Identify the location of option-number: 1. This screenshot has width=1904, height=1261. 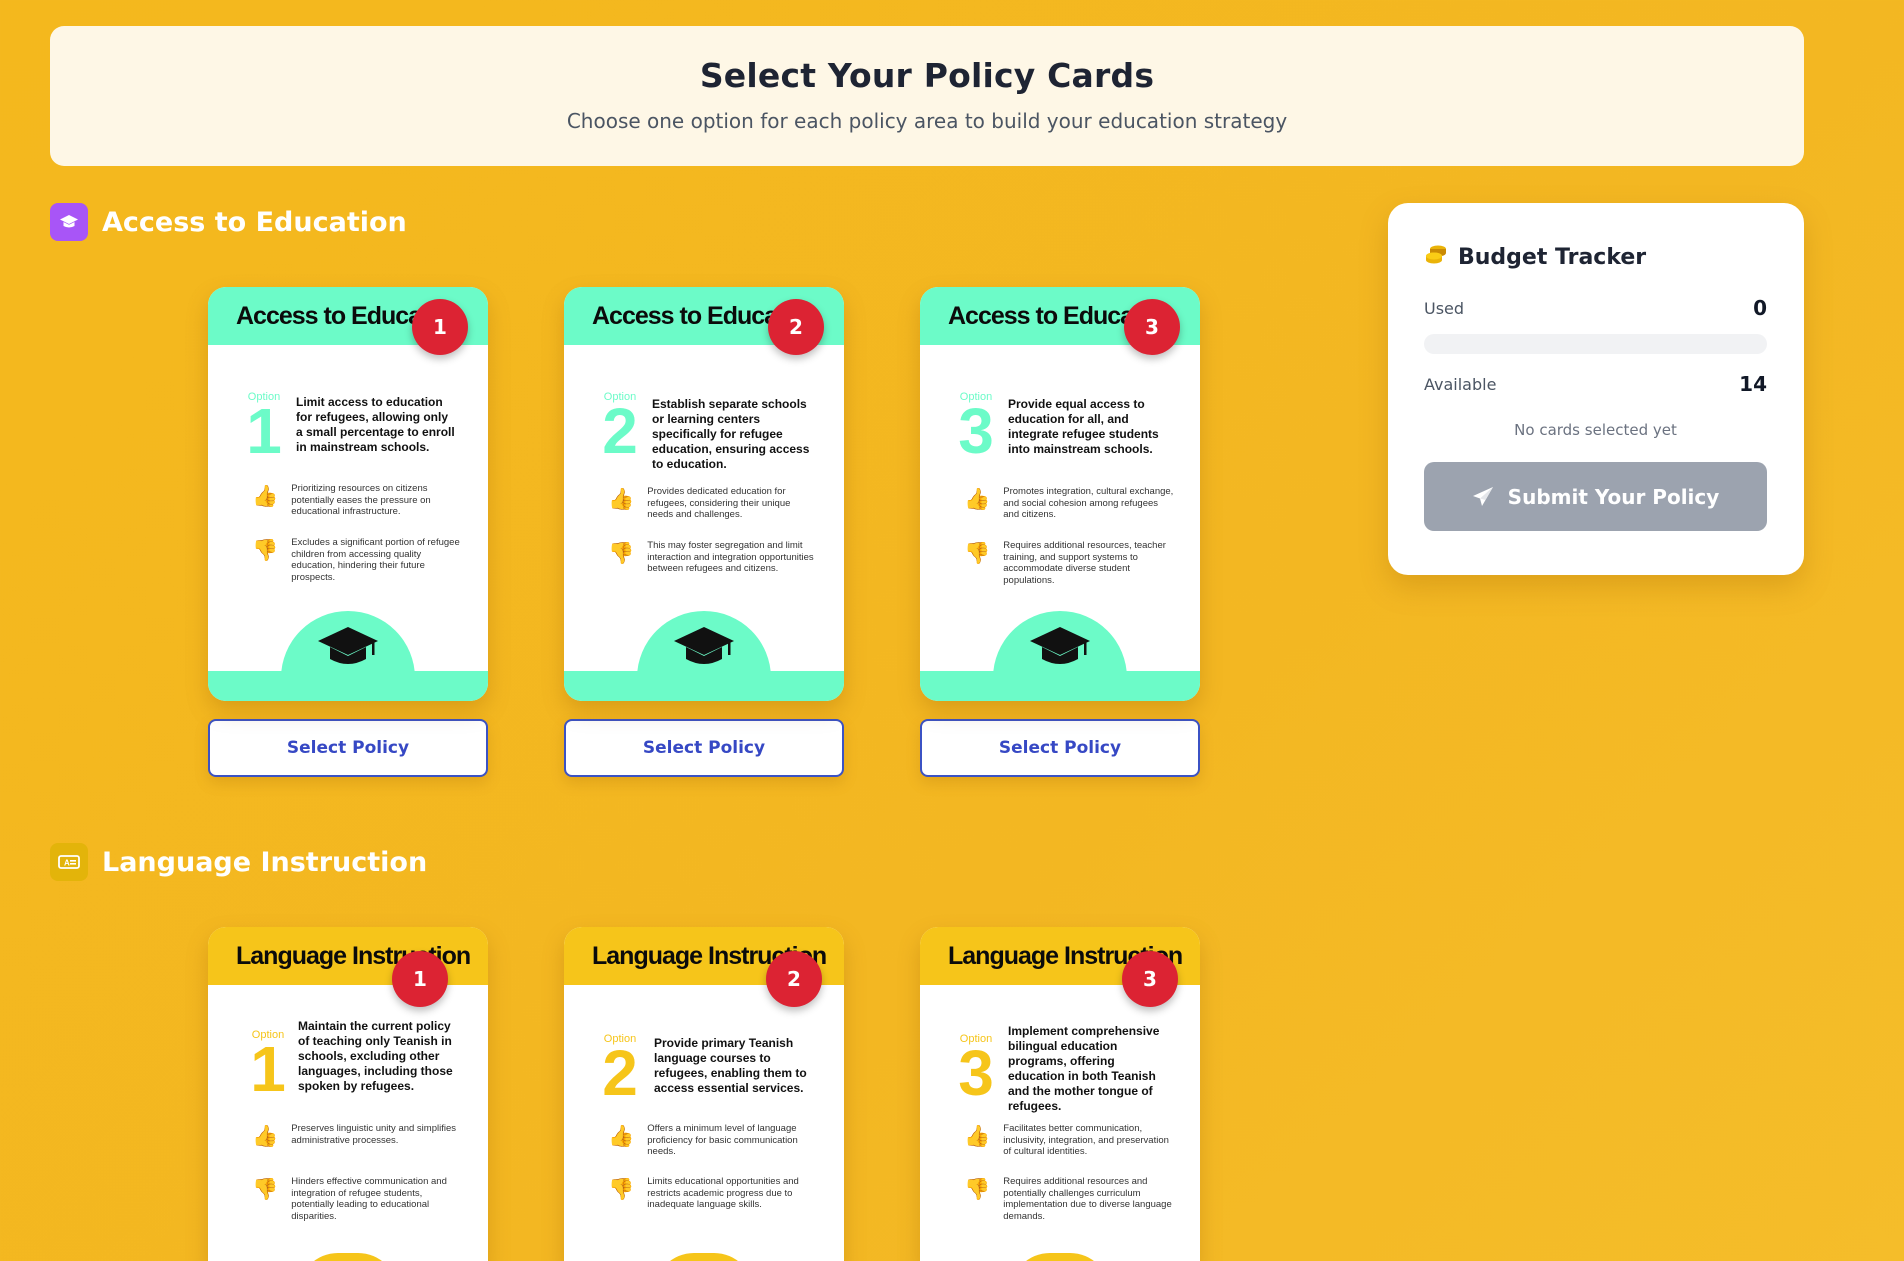
(268, 1069).